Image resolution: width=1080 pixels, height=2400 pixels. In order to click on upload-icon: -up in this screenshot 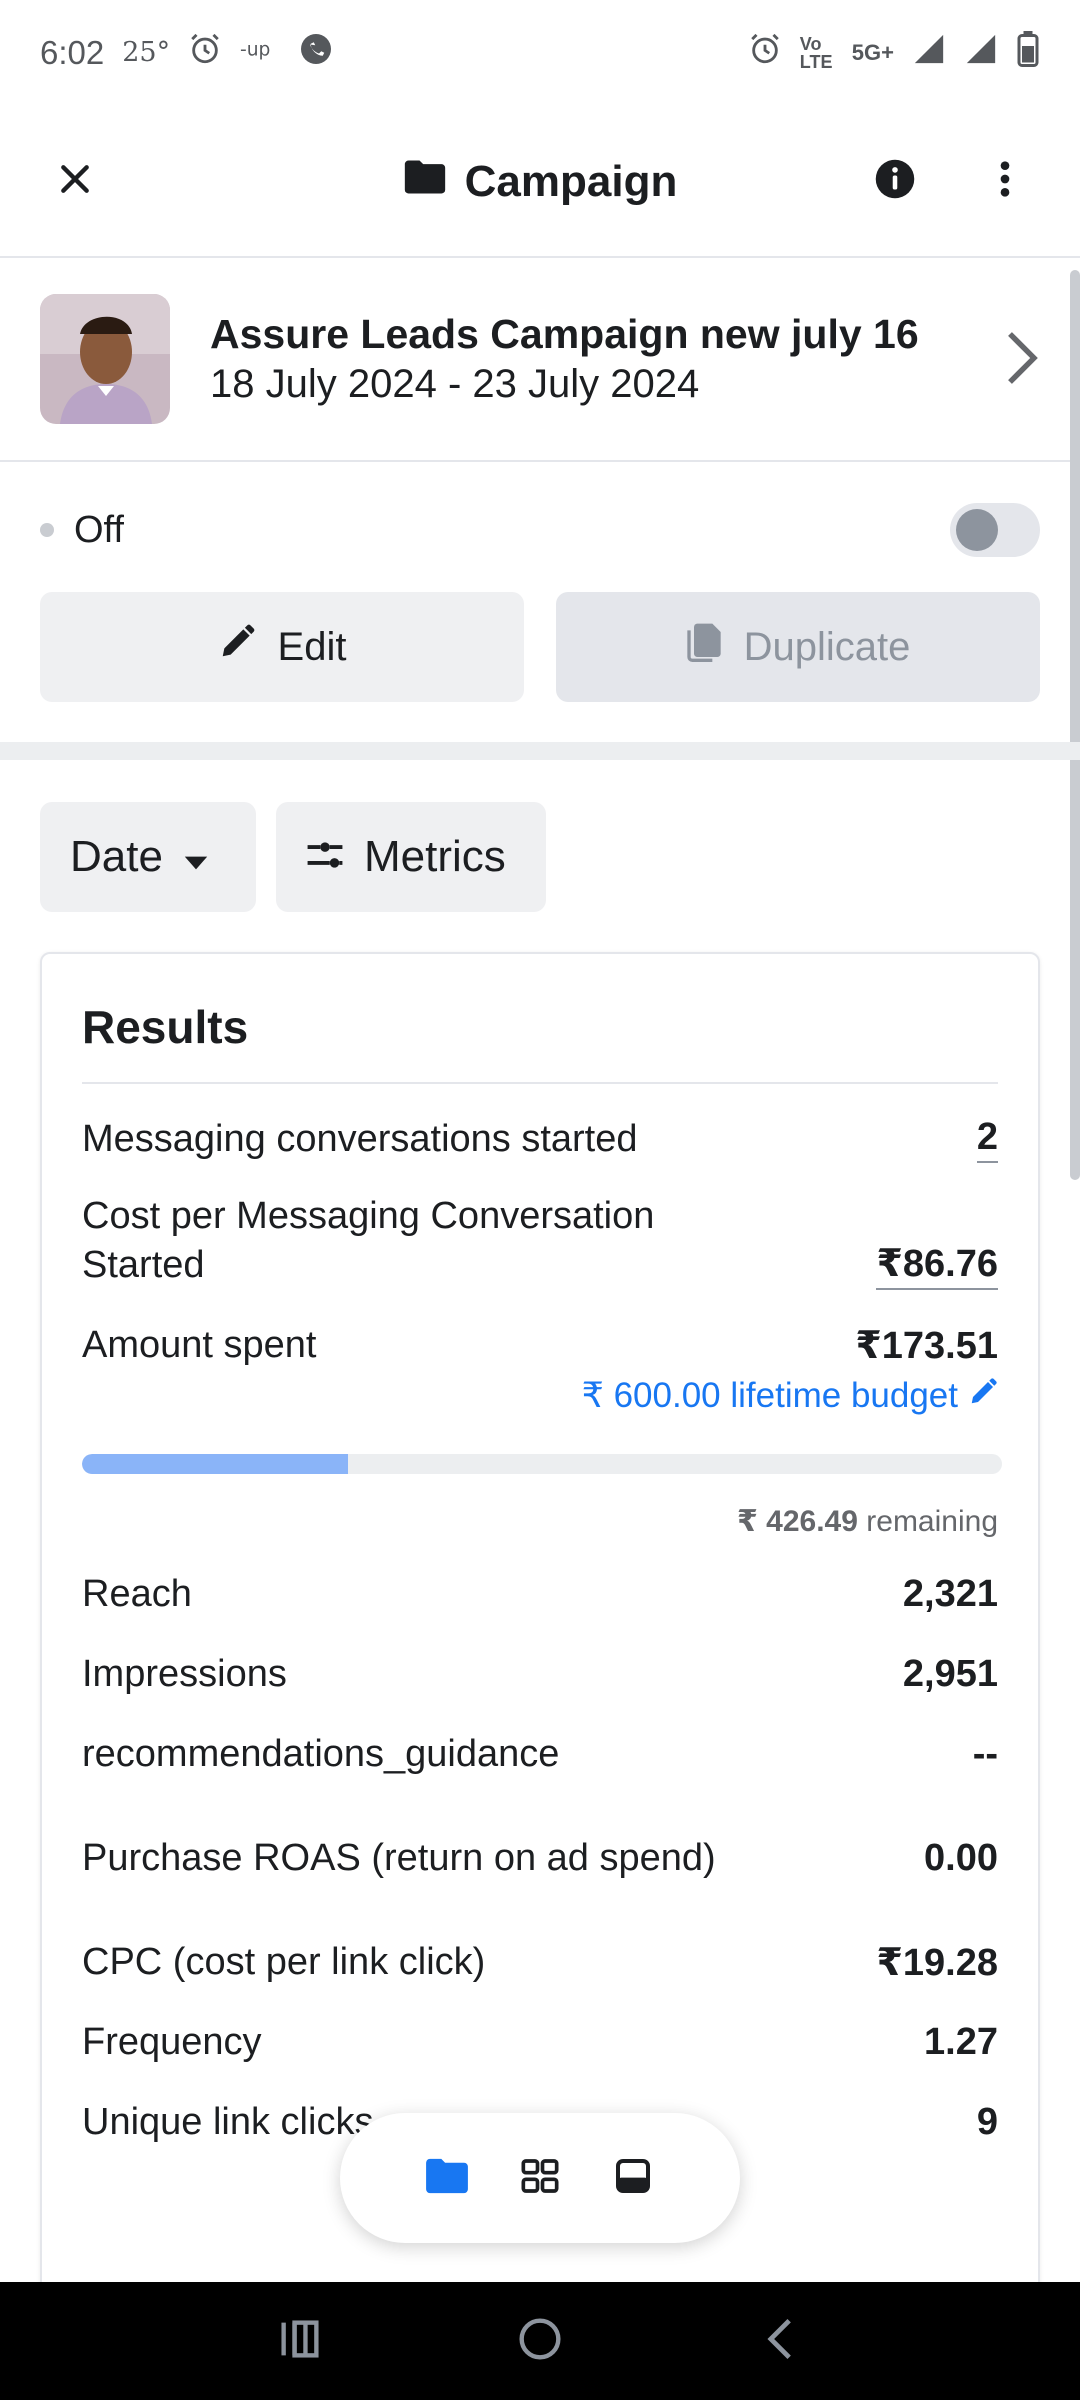, I will do `click(260, 53)`.